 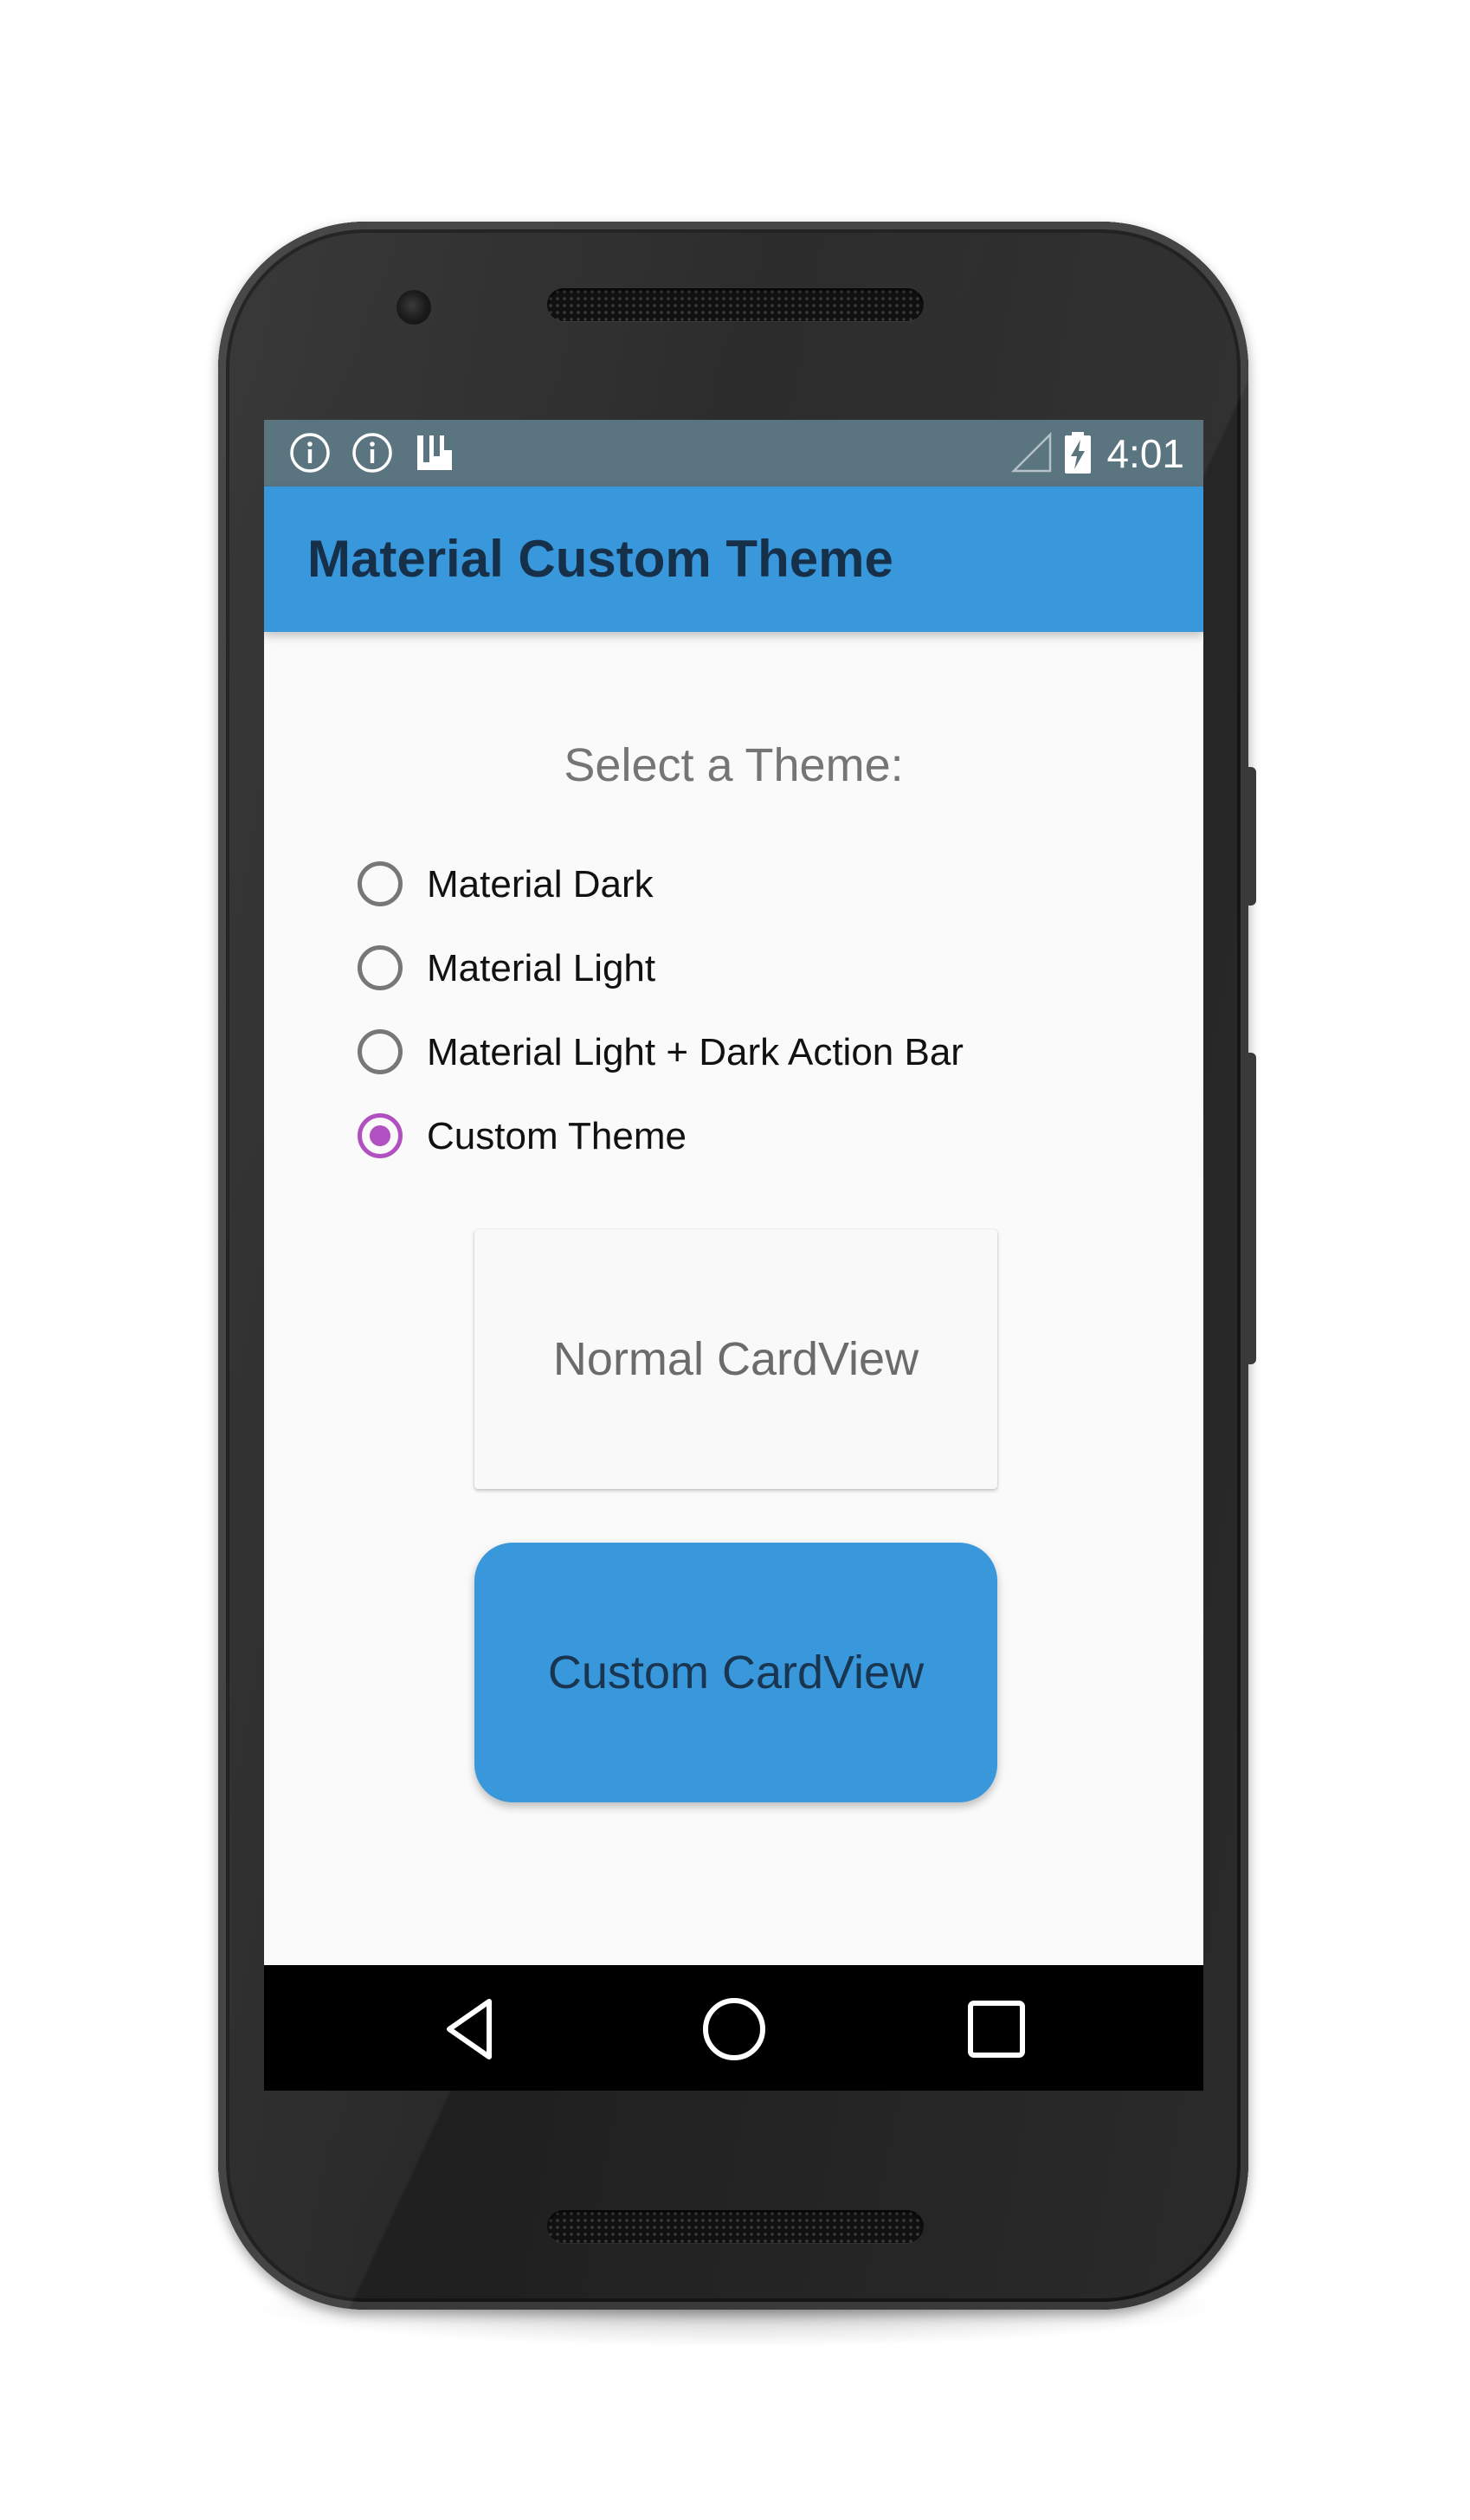 What do you see at coordinates (600, 559) in the screenshot?
I see `page-title: Material Custom Theme` at bounding box center [600, 559].